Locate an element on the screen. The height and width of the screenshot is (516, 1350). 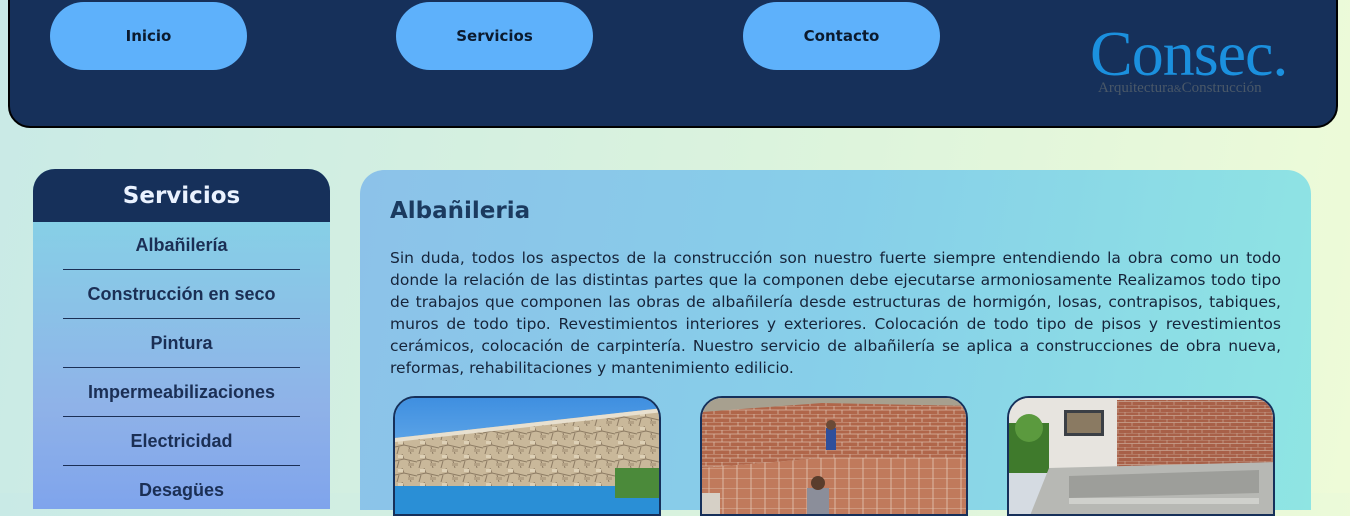
logo: Consec. Arquitectura&Construcción is located at coordinates (1197, 61).